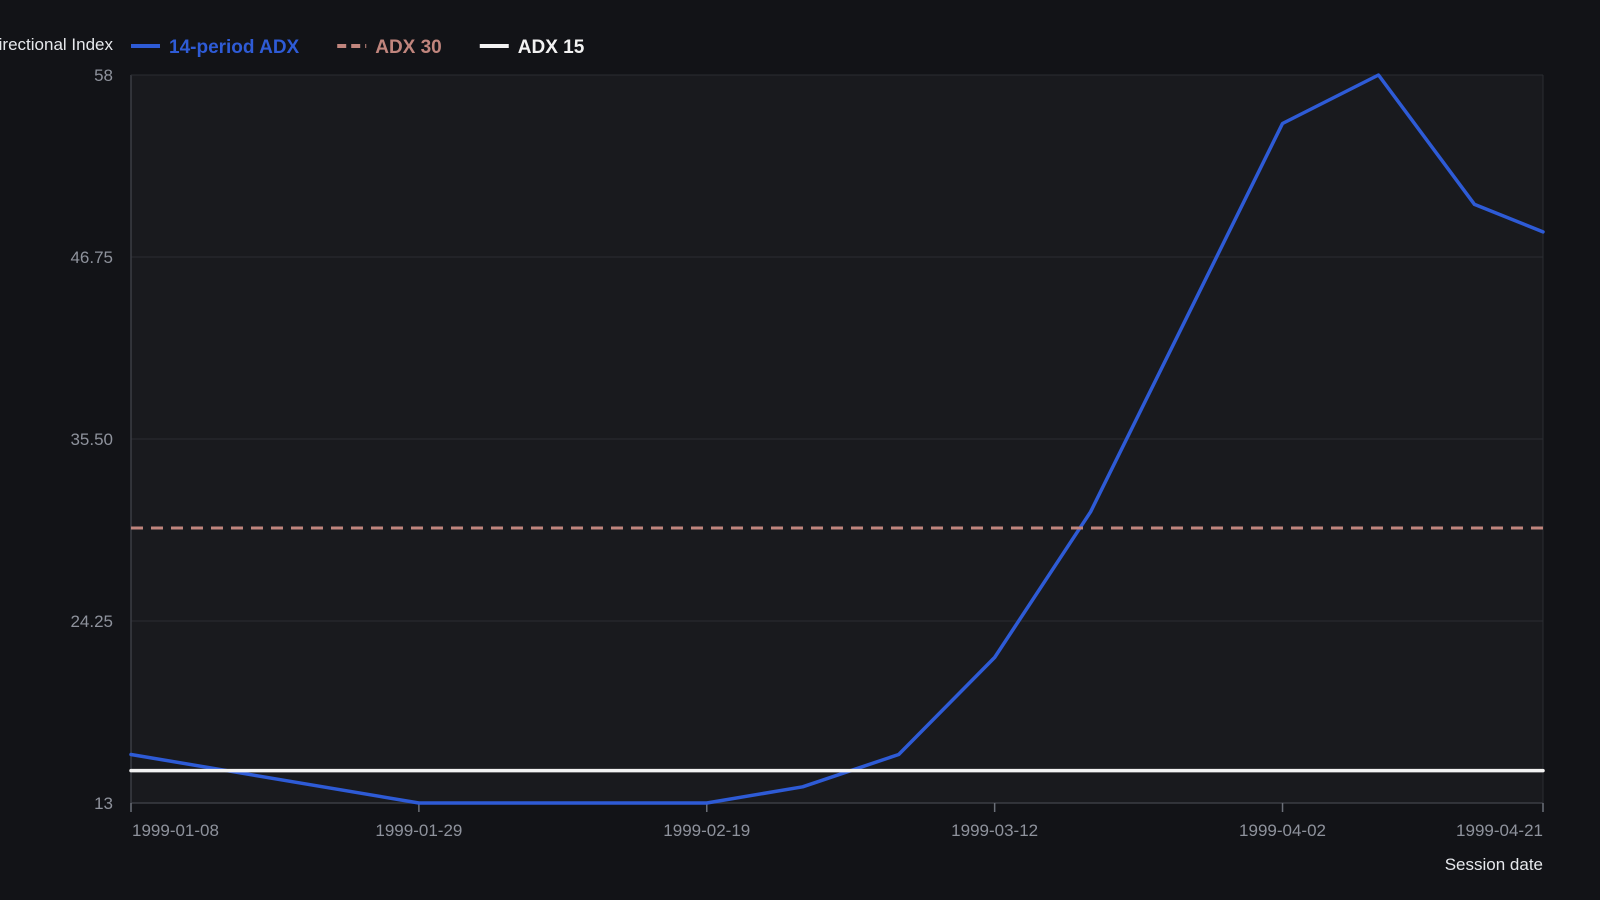 This screenshot has width=1600, height=900. I want to click on x-tick-label: 1999-04-21, so click(1499, 830).